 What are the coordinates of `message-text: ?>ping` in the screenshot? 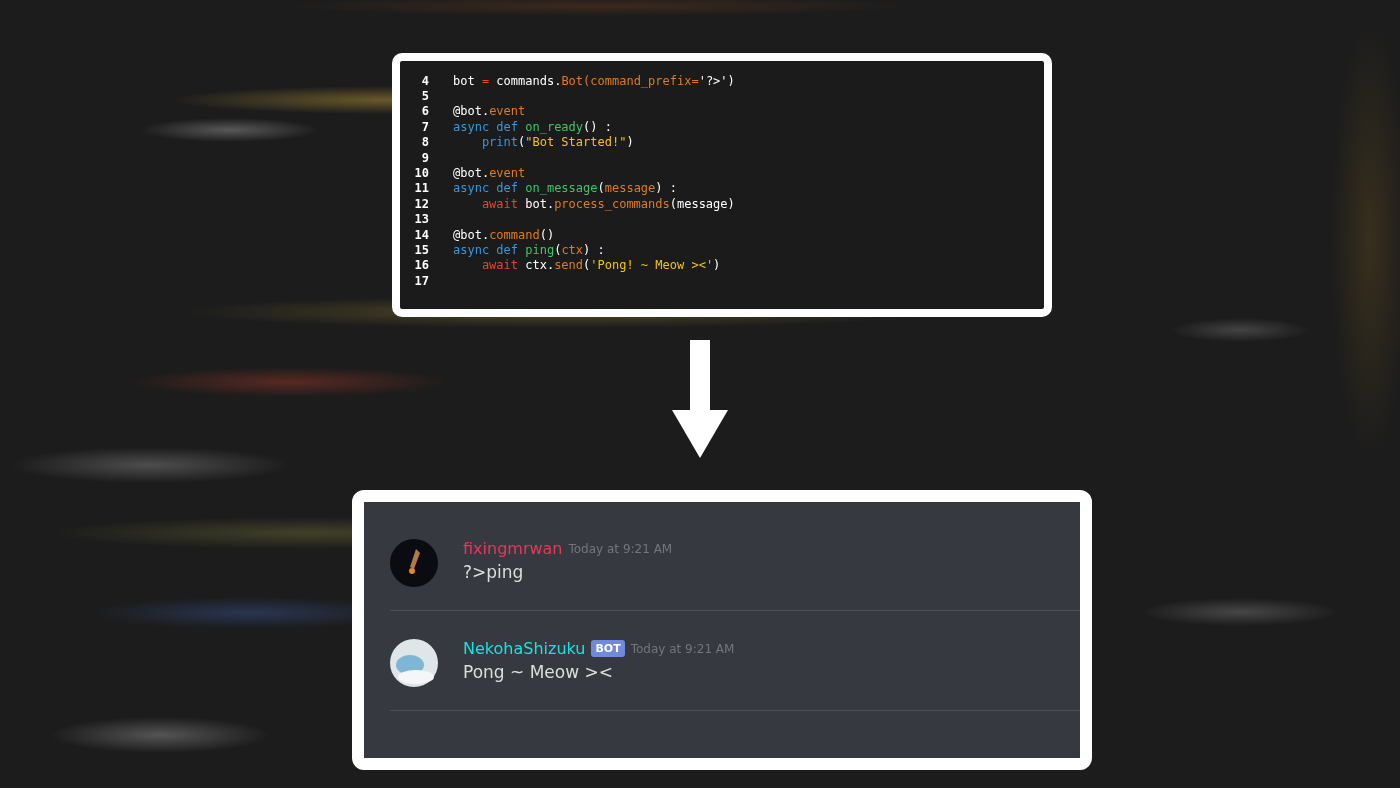 It's located at (494, 572).